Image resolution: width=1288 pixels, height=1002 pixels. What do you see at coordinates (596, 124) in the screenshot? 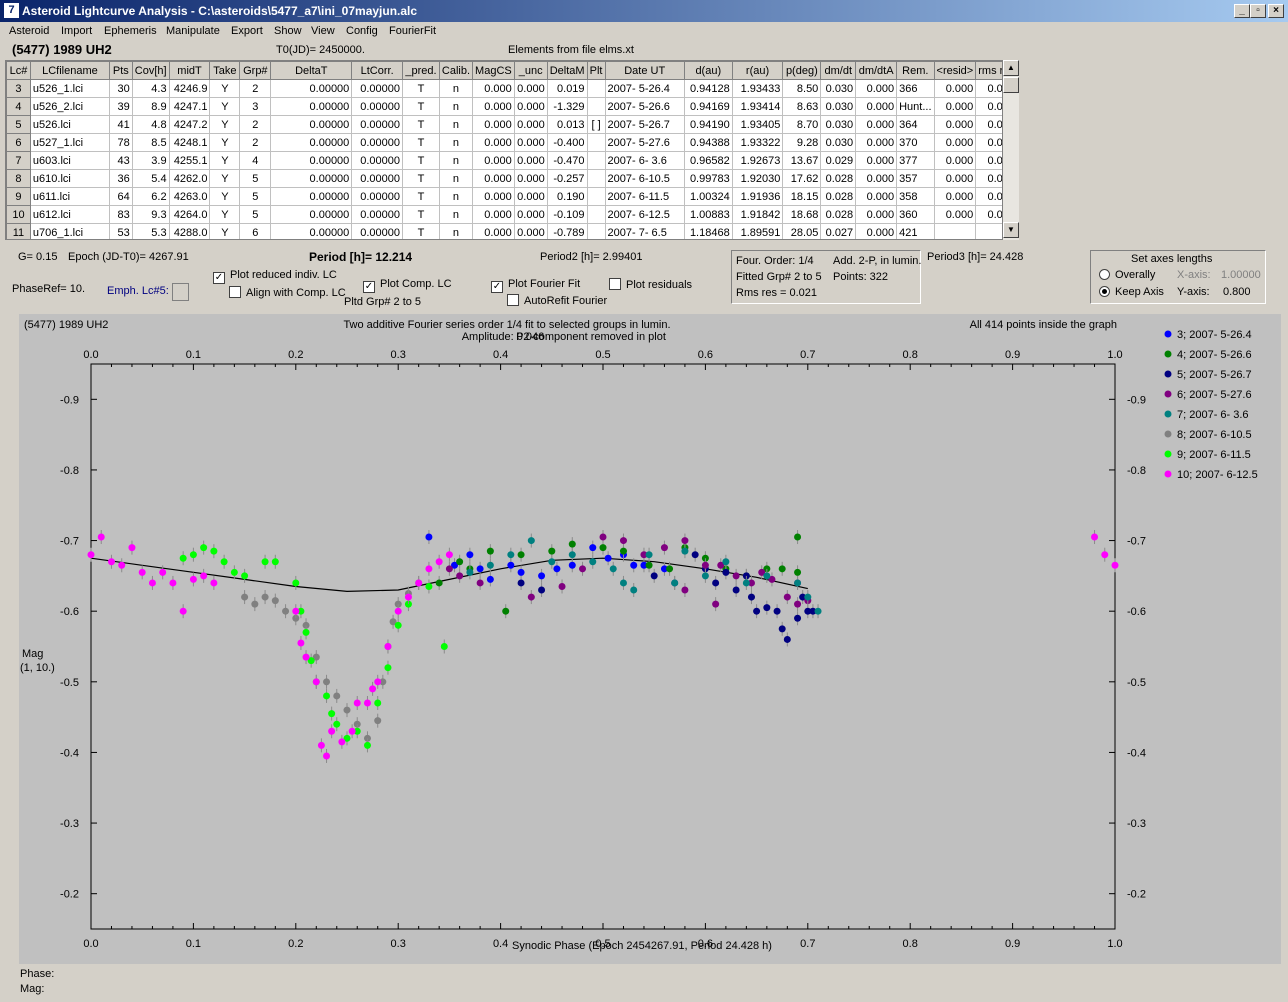
I see `table-cell: [ ]` at bounding box center [596, 124].